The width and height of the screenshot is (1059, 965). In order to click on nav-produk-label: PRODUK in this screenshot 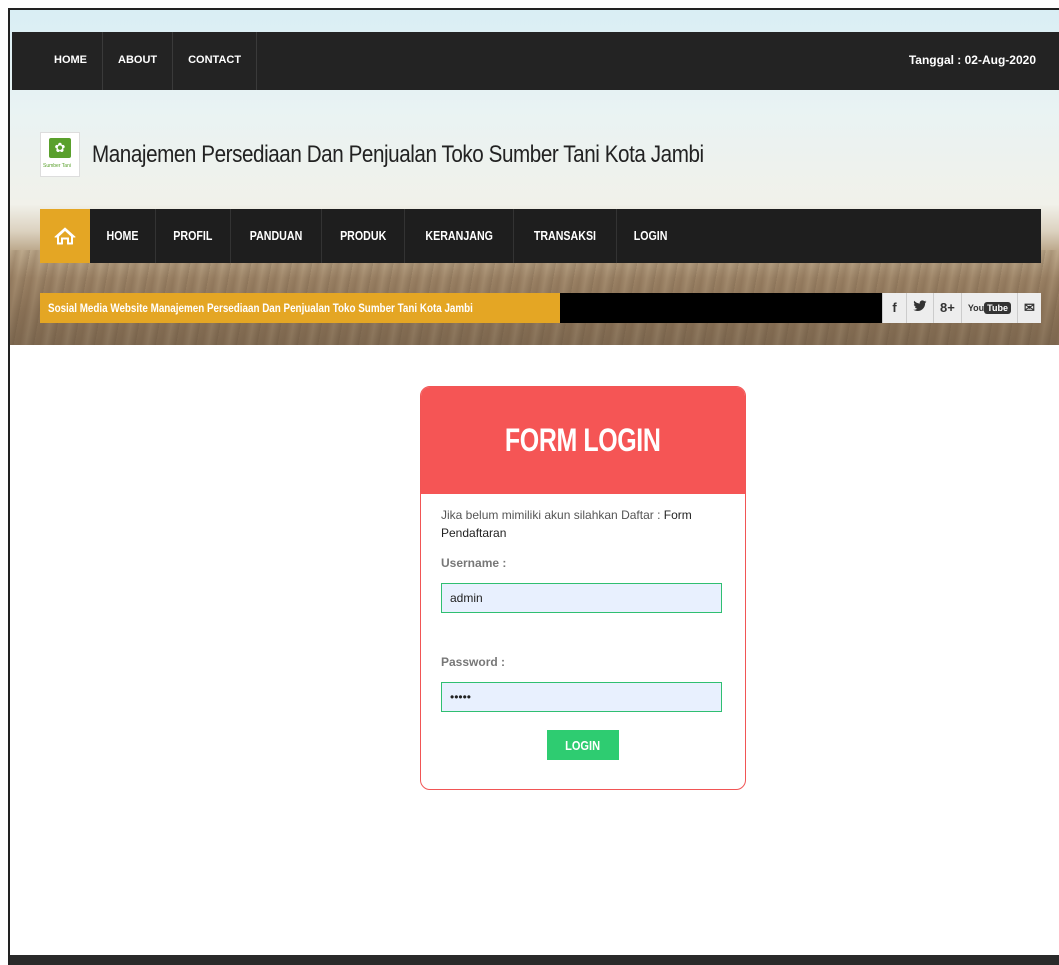, I will do `click(362, 235)`.